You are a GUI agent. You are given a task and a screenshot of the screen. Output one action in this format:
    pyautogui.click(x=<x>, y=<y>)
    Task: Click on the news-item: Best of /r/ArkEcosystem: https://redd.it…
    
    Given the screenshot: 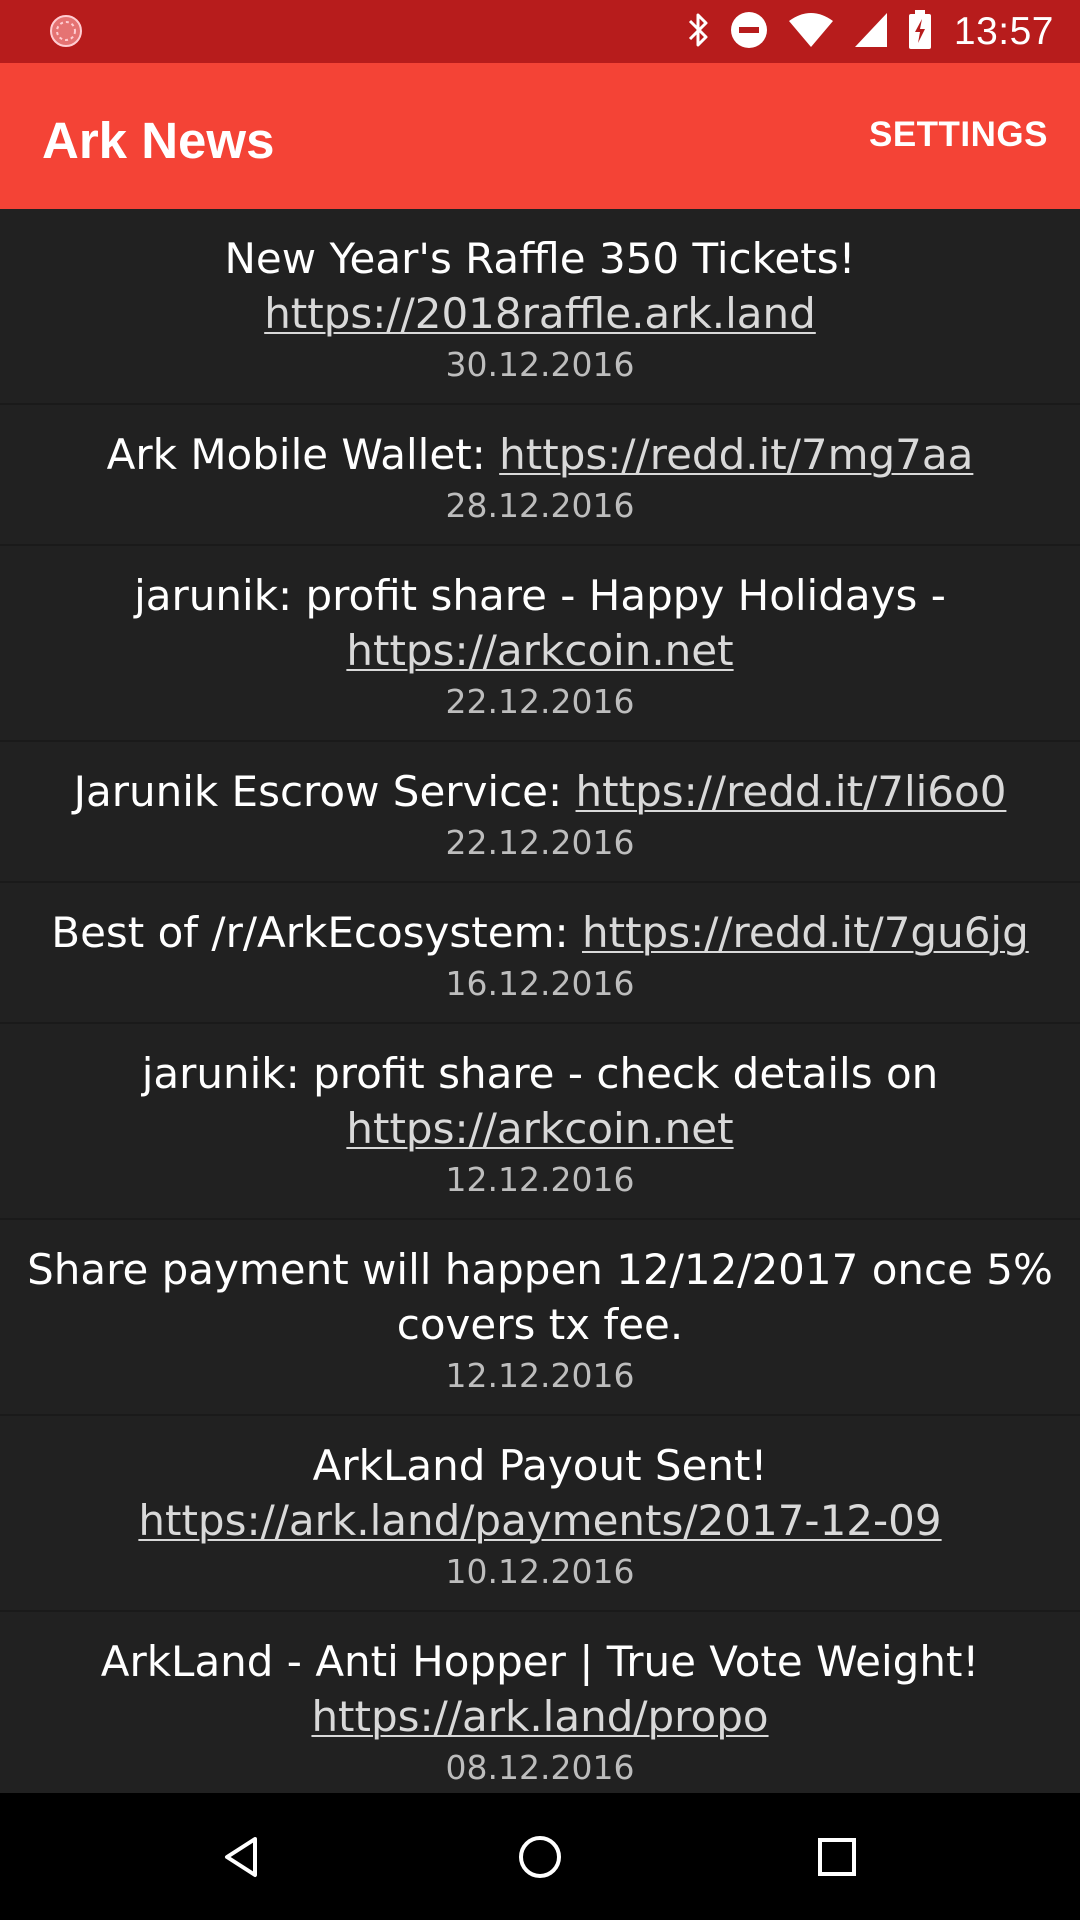 What is the action you would take?
    pyautogui.click(x=540, y=953)
    